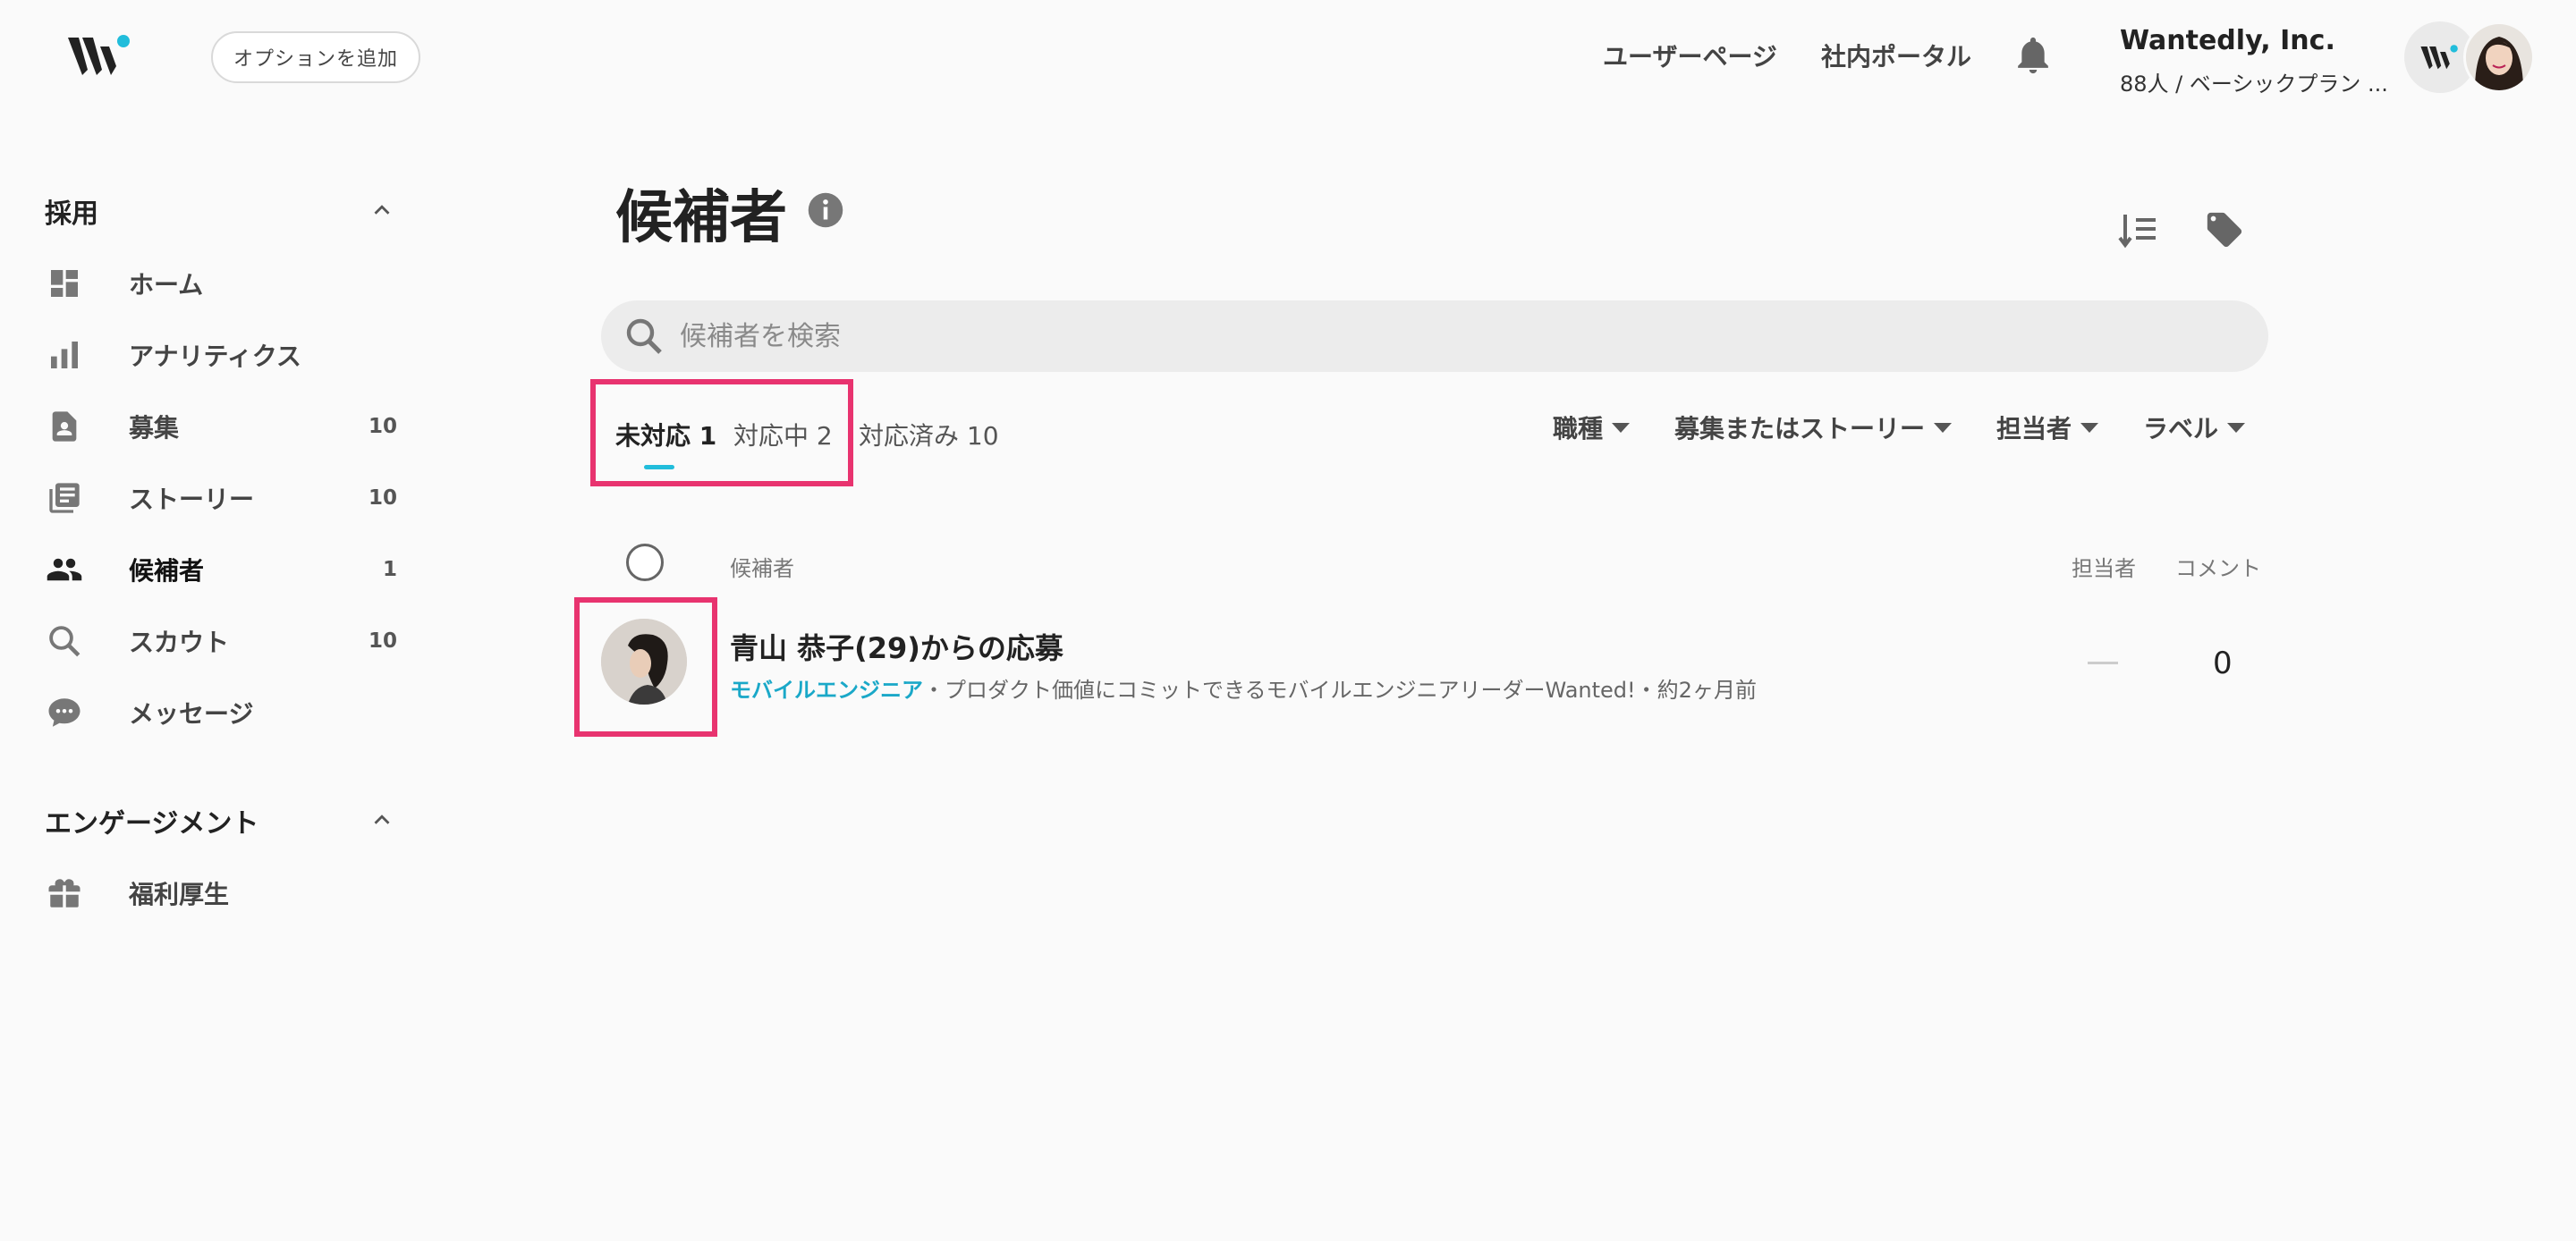  I want to click on sidebar-item-jobs: 募集 10, so click(220, 426).